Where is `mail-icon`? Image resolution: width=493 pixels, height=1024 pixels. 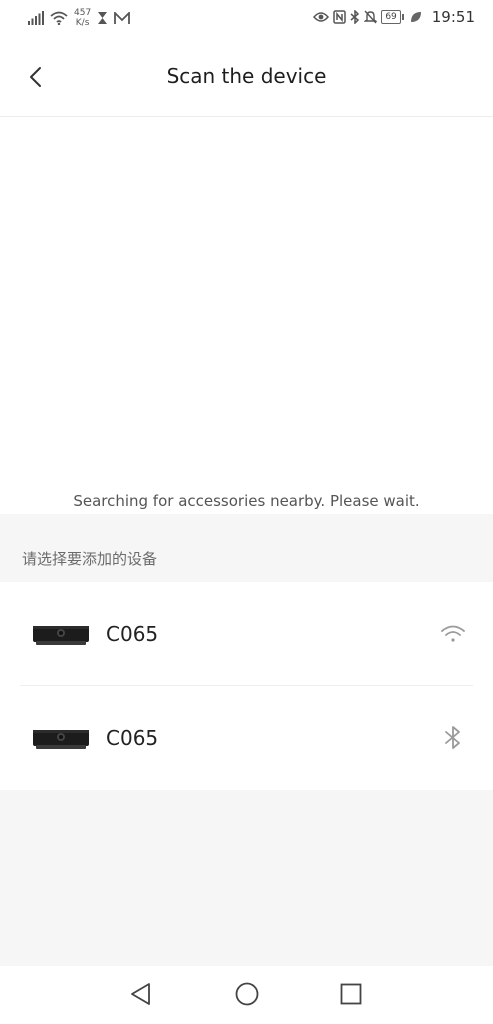
mail-icon is located at coordinates (122, 17).